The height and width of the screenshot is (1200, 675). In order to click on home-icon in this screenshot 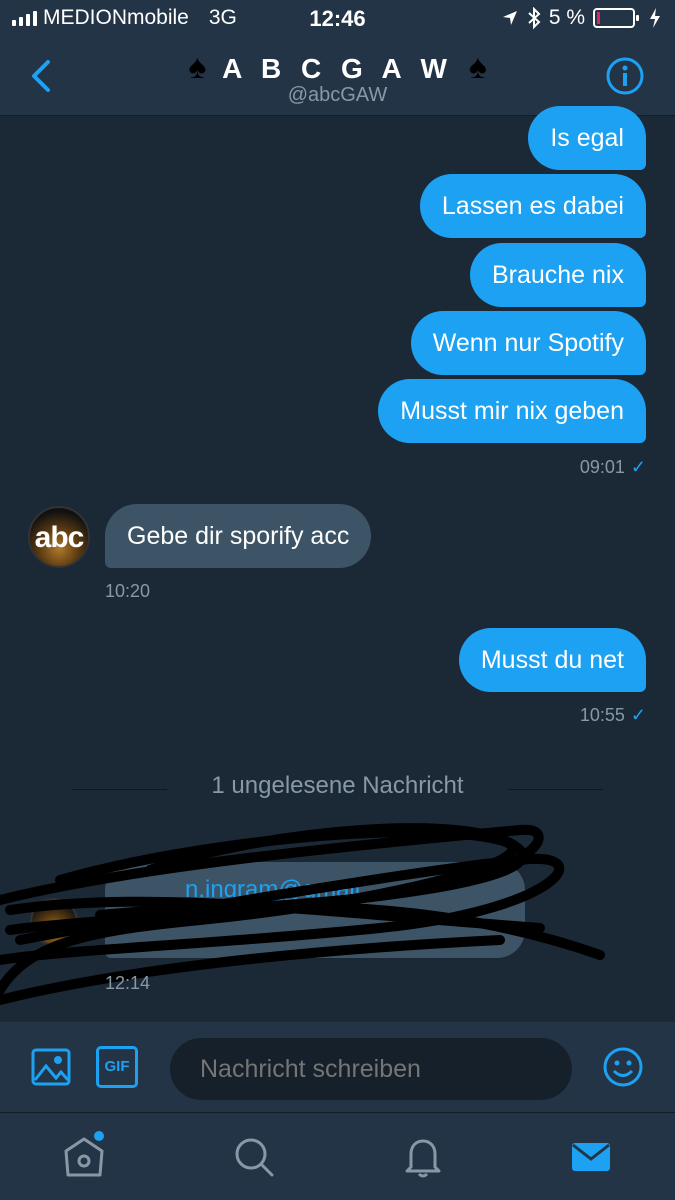, I will do `click(84, 1157)`.